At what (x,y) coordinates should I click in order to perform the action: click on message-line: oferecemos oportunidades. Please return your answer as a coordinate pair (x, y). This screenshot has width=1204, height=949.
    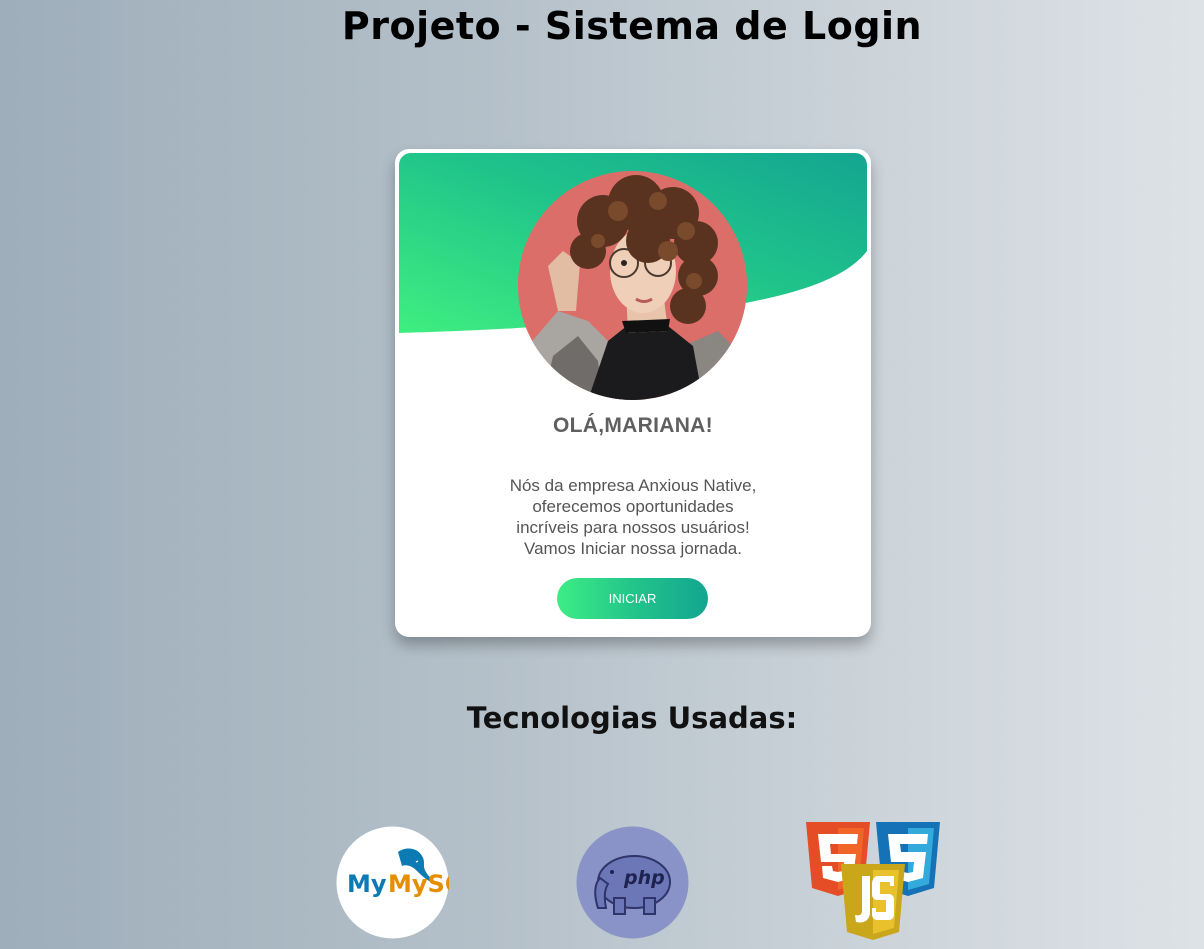
    Looking at the image, I should click on (633, 506).